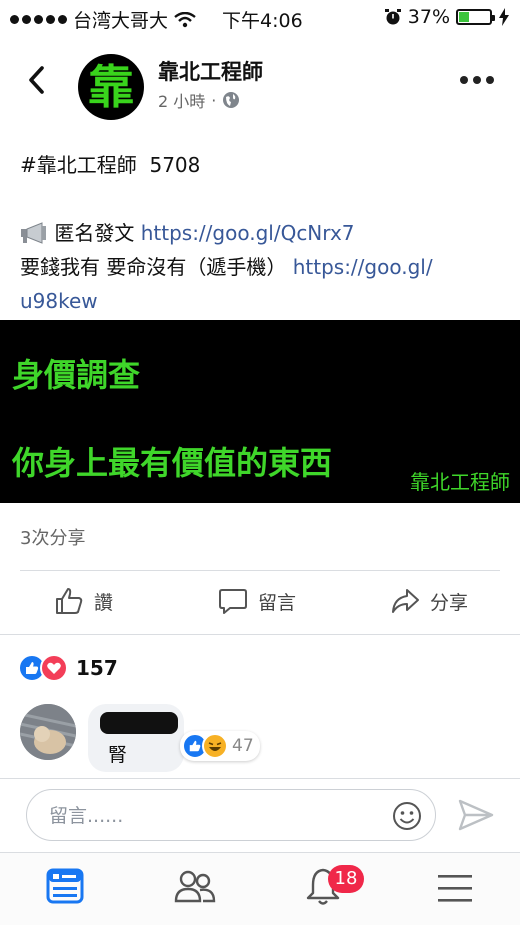 This screenshot has width=520, height=925. What do you see at coordinates (153, 267) in the screenshot?
I see `slogan-text: 要錢我有 要命沒有（遞手機）` at bounding box center [153, 267].